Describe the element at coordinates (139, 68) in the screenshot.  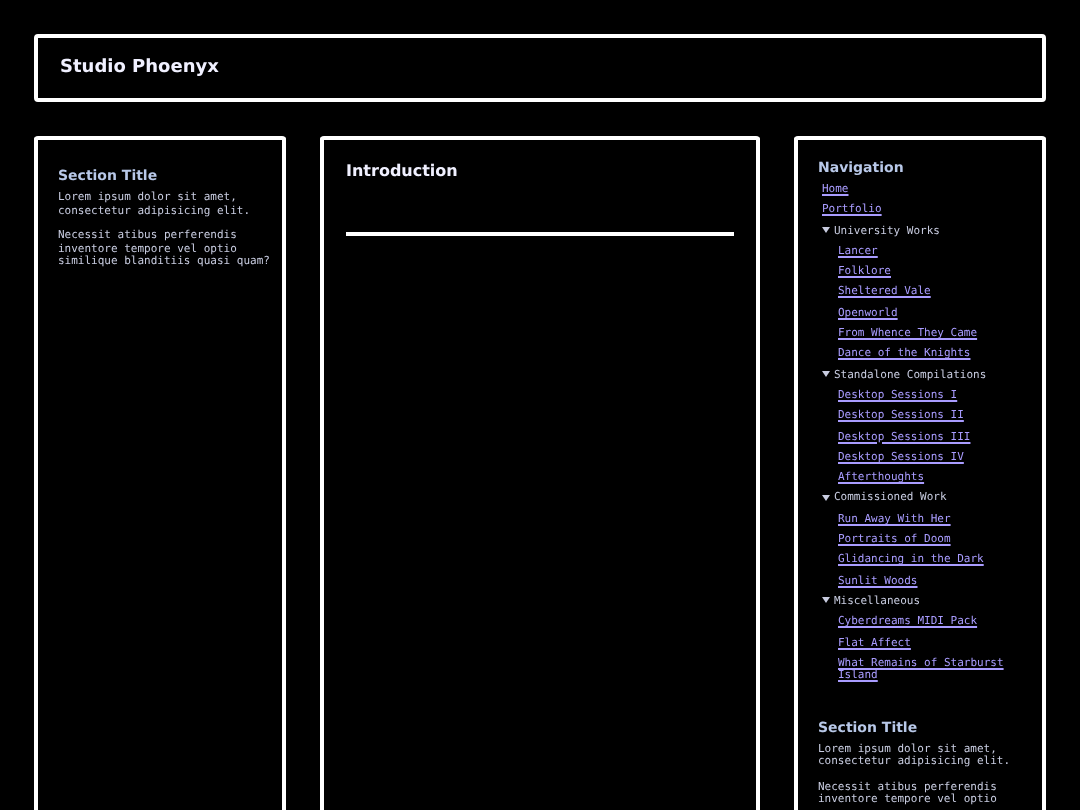
I see `site-title: Studio Phoenyx` at that location.